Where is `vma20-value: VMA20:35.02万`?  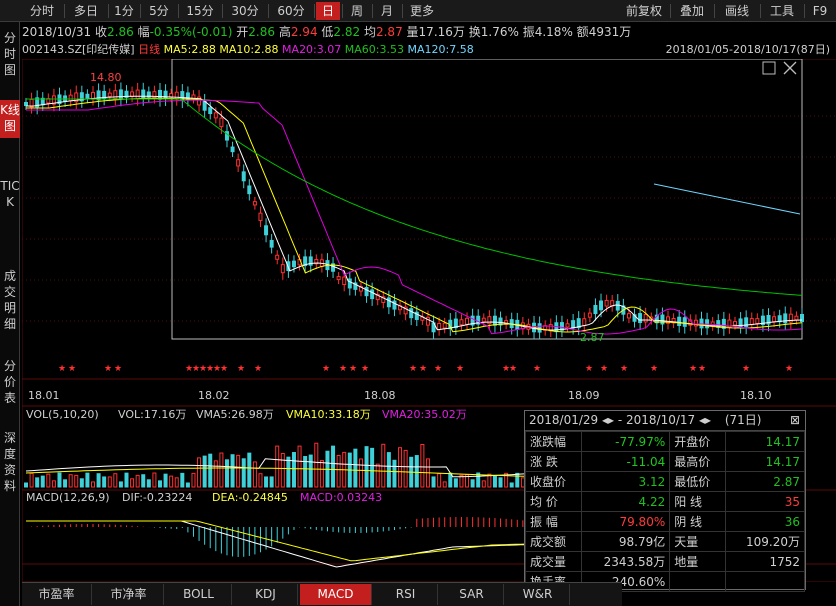 vma20-value: VMA20:35.02万 is located at coordinates (424, 414).